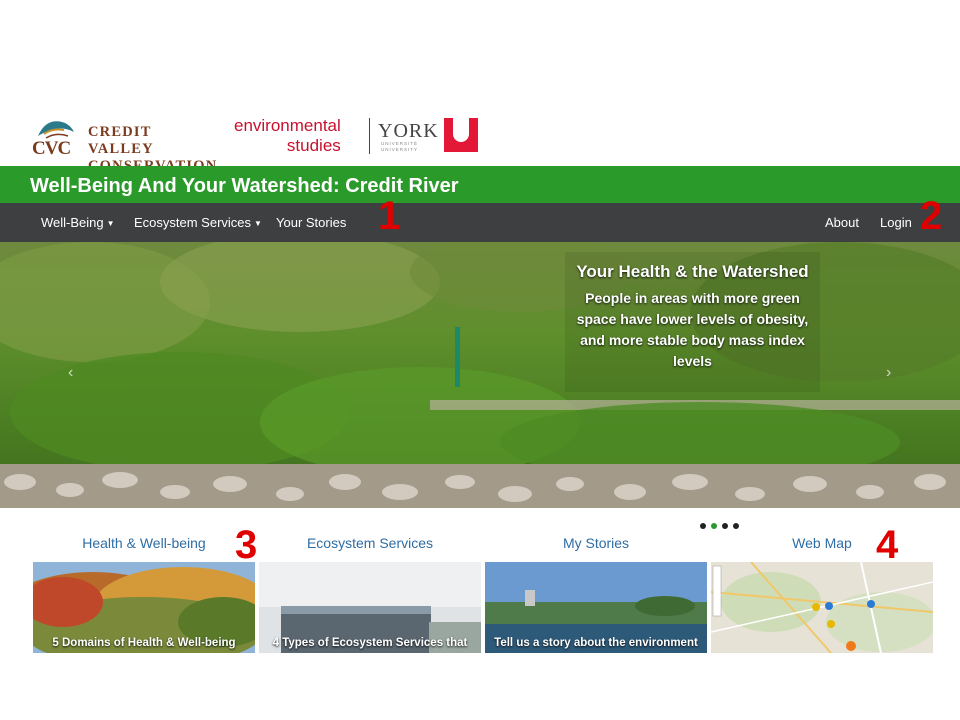  I want to click on york-u-icon, so click(461, 135).